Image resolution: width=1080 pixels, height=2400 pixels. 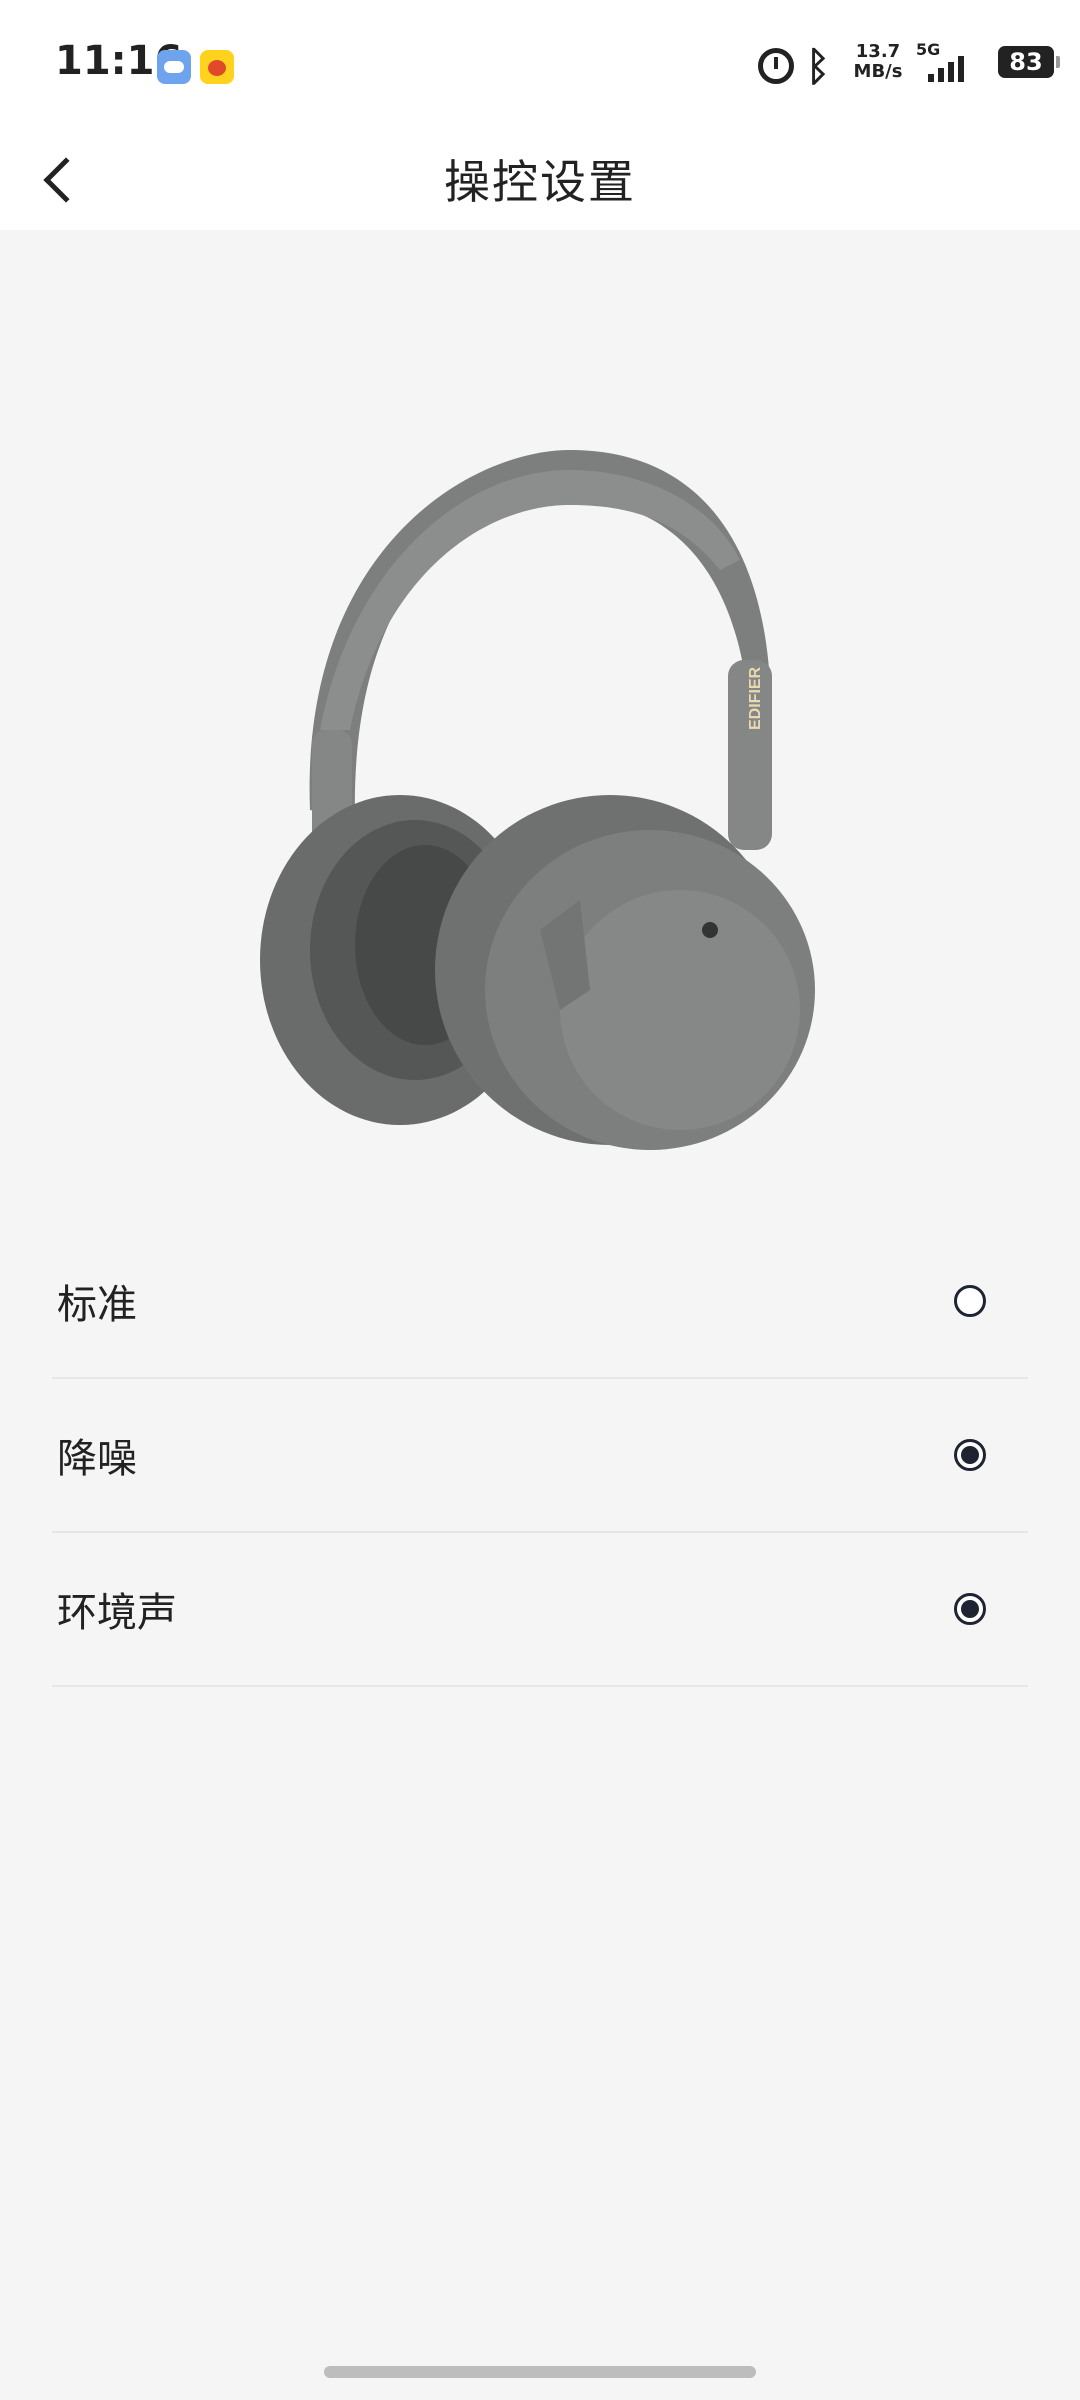 I want to click on weather-icon, so click(x=174, y=67).